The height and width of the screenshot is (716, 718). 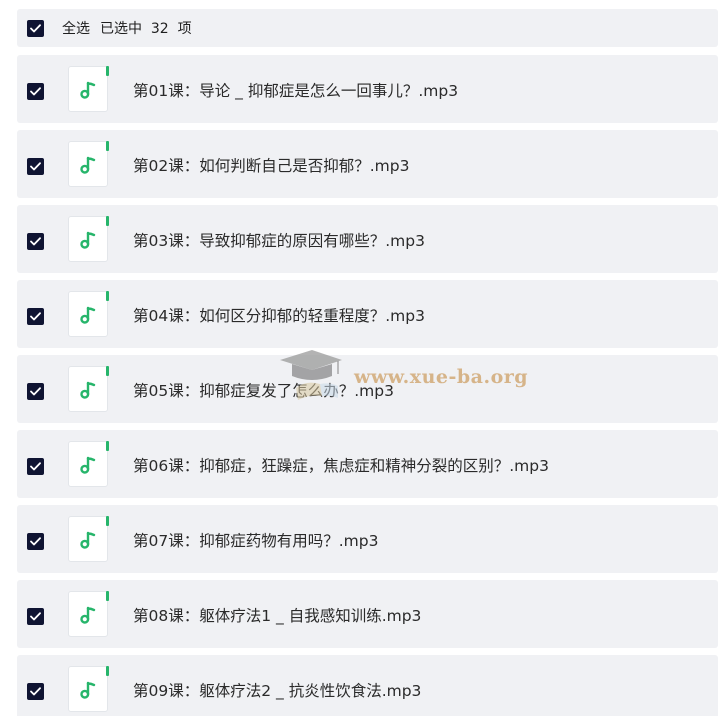 What do you see at coordinates (277, 691) in the screenshot?
I see `file-name: 第09课：躯体疗法2 _ 抗炎性饮食法.mp3` at bounding box center [277, 691].